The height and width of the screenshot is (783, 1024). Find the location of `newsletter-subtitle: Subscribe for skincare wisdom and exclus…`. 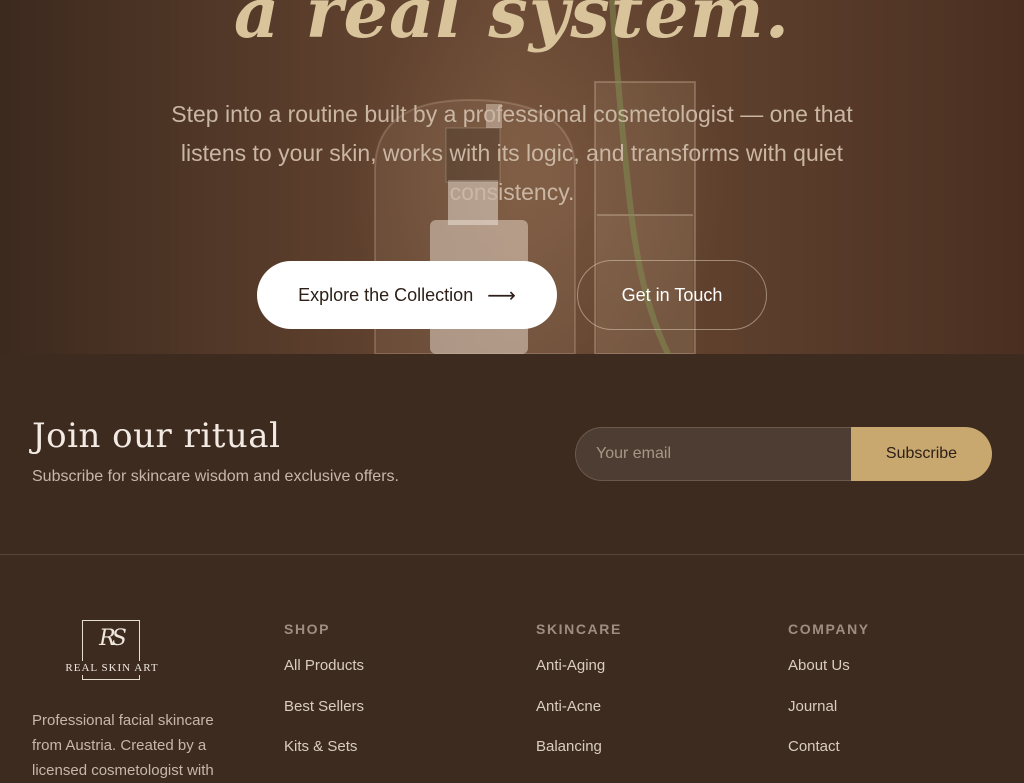

newsletter-subtitle: Subscribe for skincare wisdom and exclus… is located at coordinates (215, 476).